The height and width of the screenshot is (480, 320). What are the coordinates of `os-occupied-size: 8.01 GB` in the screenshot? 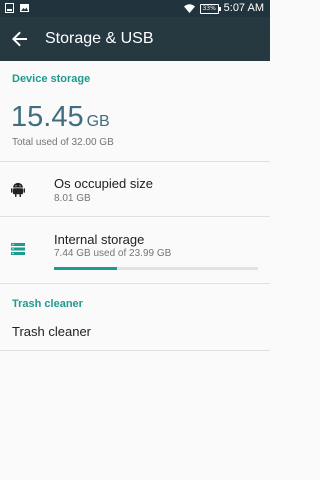 It's located at (72, 198).